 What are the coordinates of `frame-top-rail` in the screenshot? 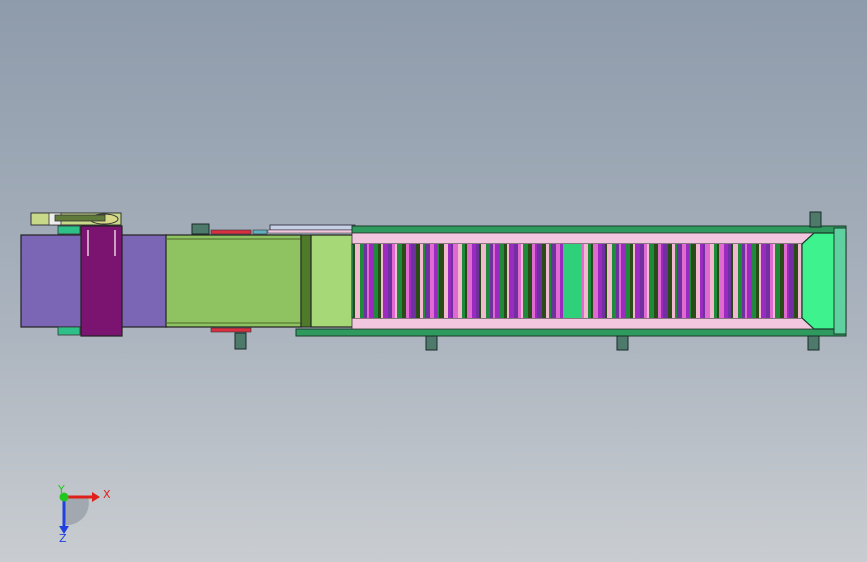 It's located at (599, 229).